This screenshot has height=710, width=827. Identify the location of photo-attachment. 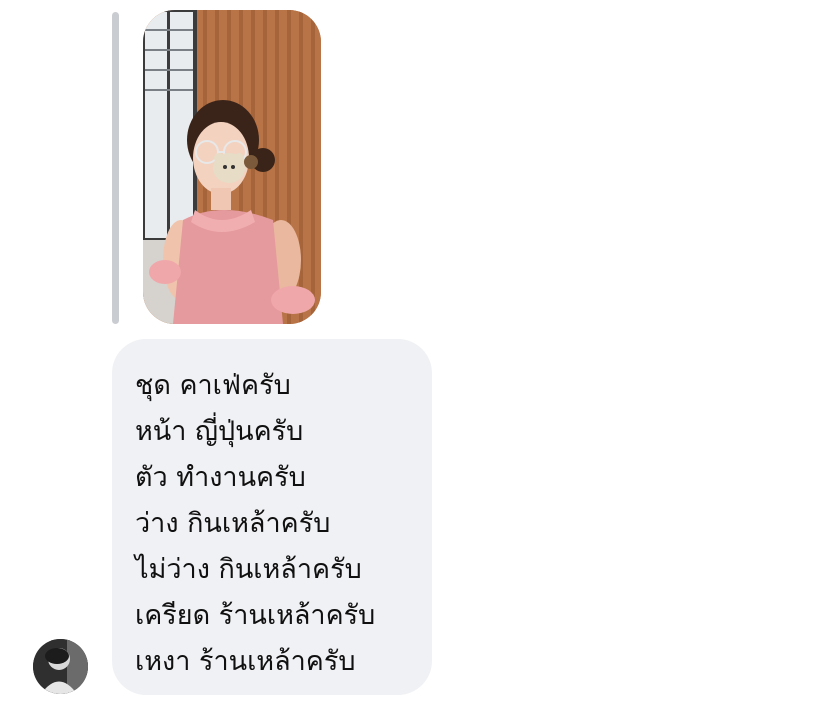
(232, 167).